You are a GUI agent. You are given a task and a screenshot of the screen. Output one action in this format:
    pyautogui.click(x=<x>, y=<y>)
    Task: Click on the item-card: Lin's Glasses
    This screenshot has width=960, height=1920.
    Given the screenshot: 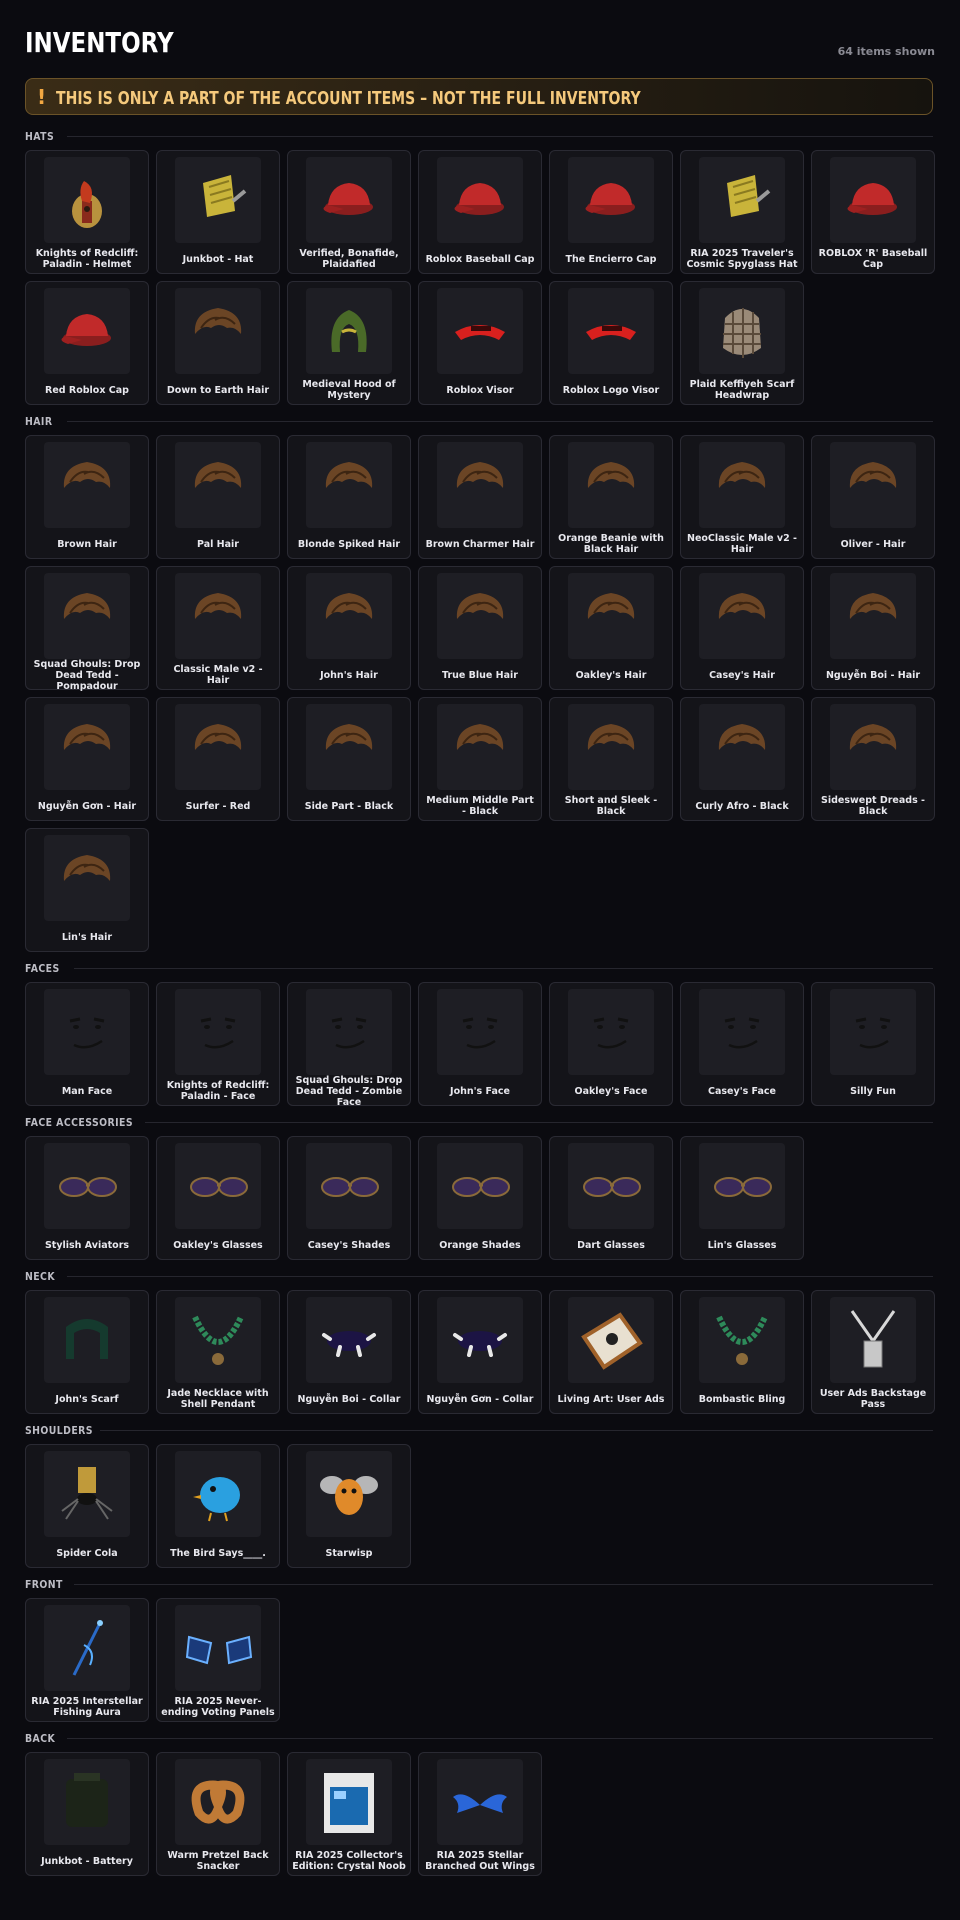 What is the action you would take?
    pyautogui.click(x=742, y=1198)
    